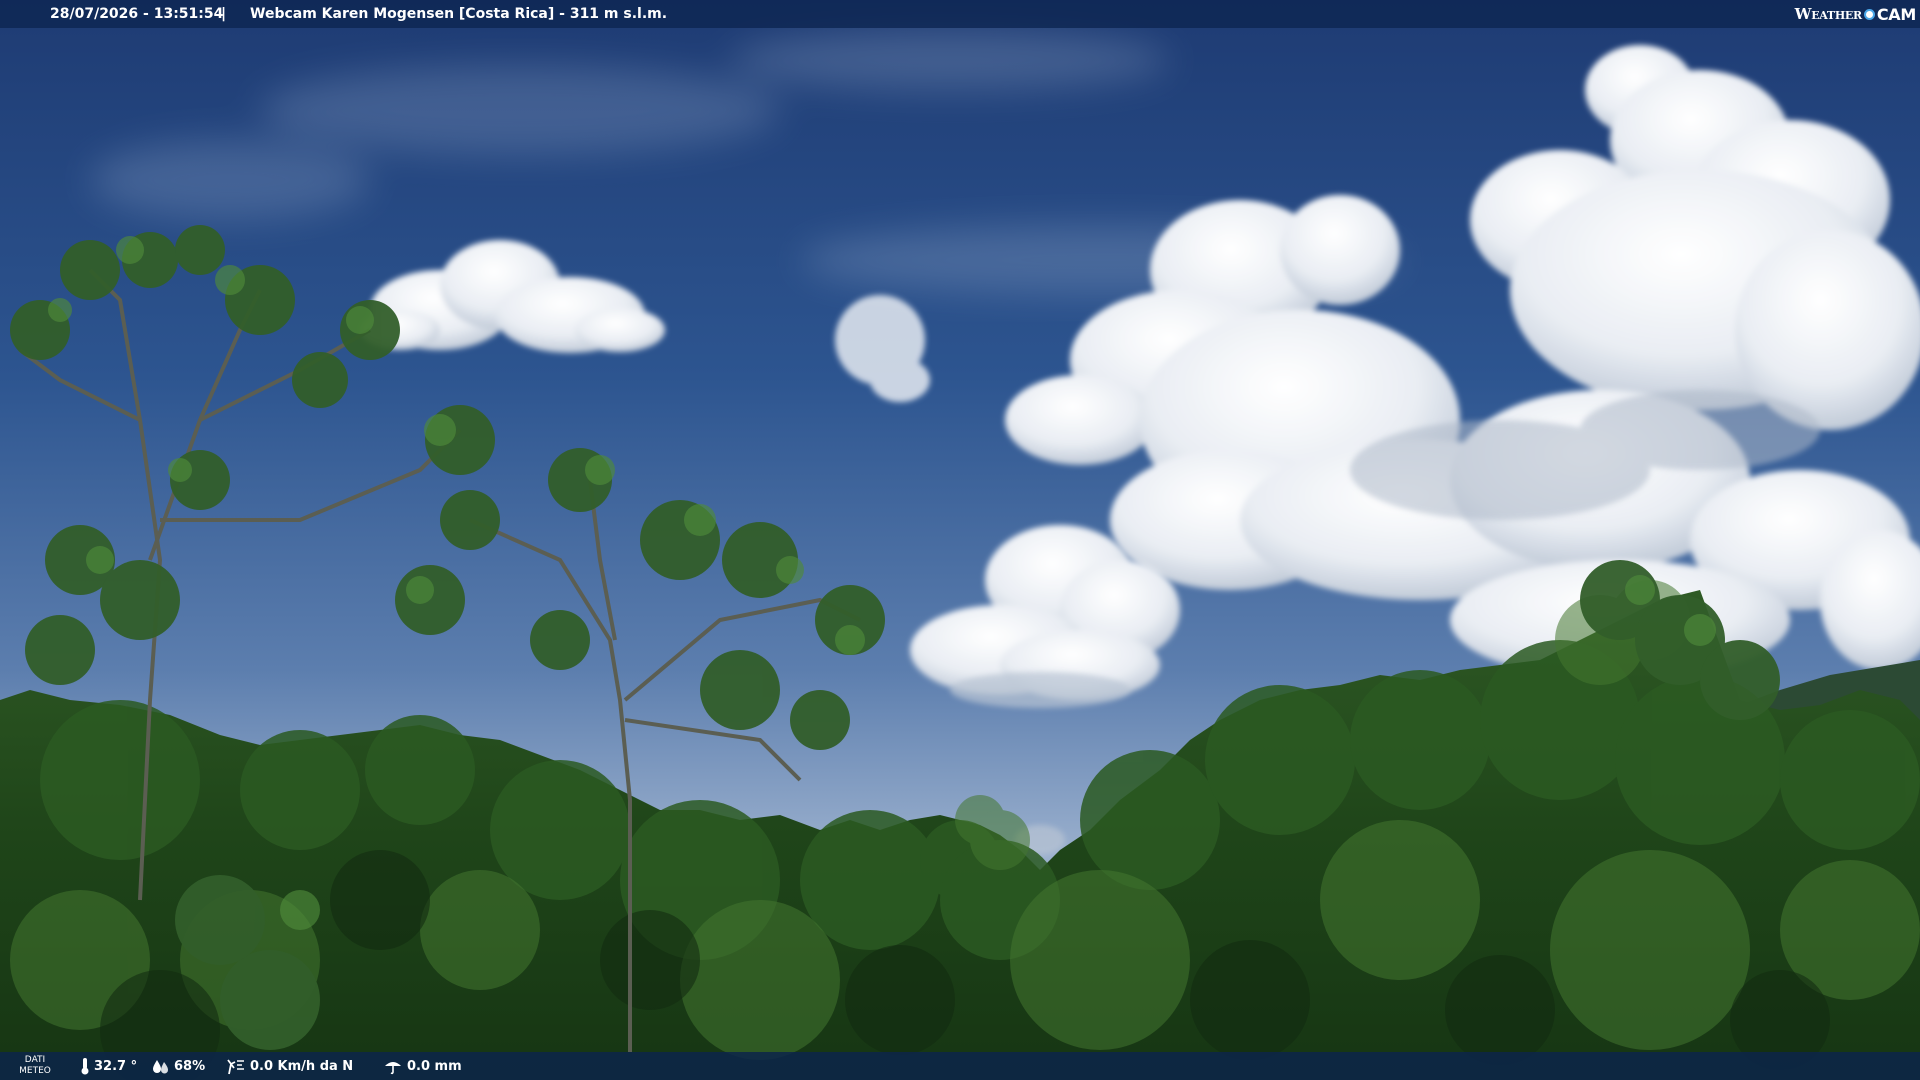 This screenshot has height=1080, width=1920. Describe the element at coordinates (190, 1066) in the screenshot. I see `humidity-value: 68%` at that location.